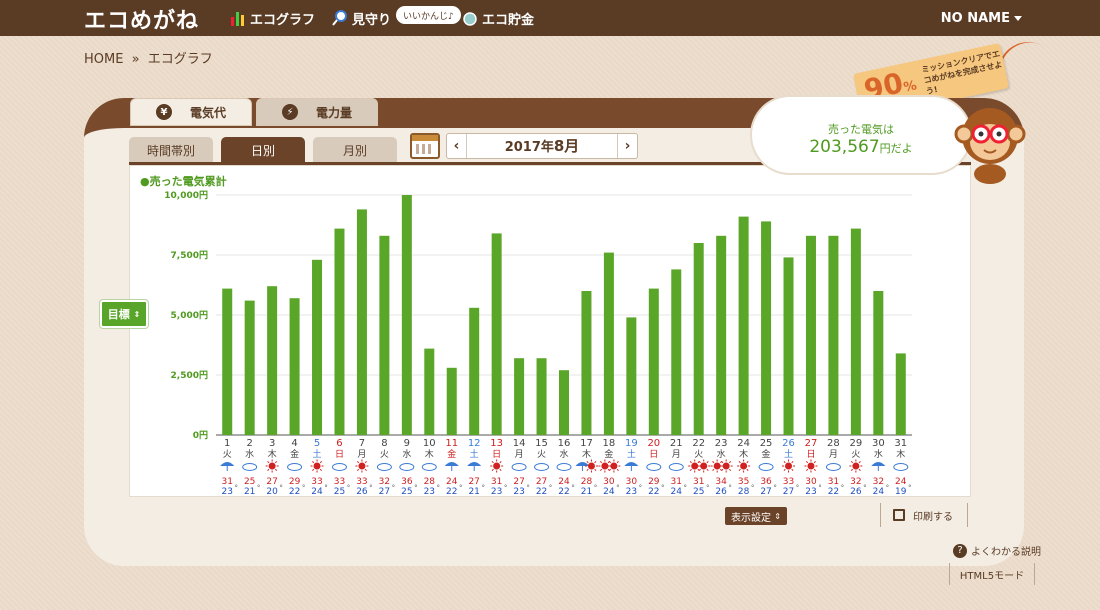 This screenshot has width=1100, height=610. Describe the element at coordinates (429, 443) in the screenshot. I see `day-label: 10` at that location.